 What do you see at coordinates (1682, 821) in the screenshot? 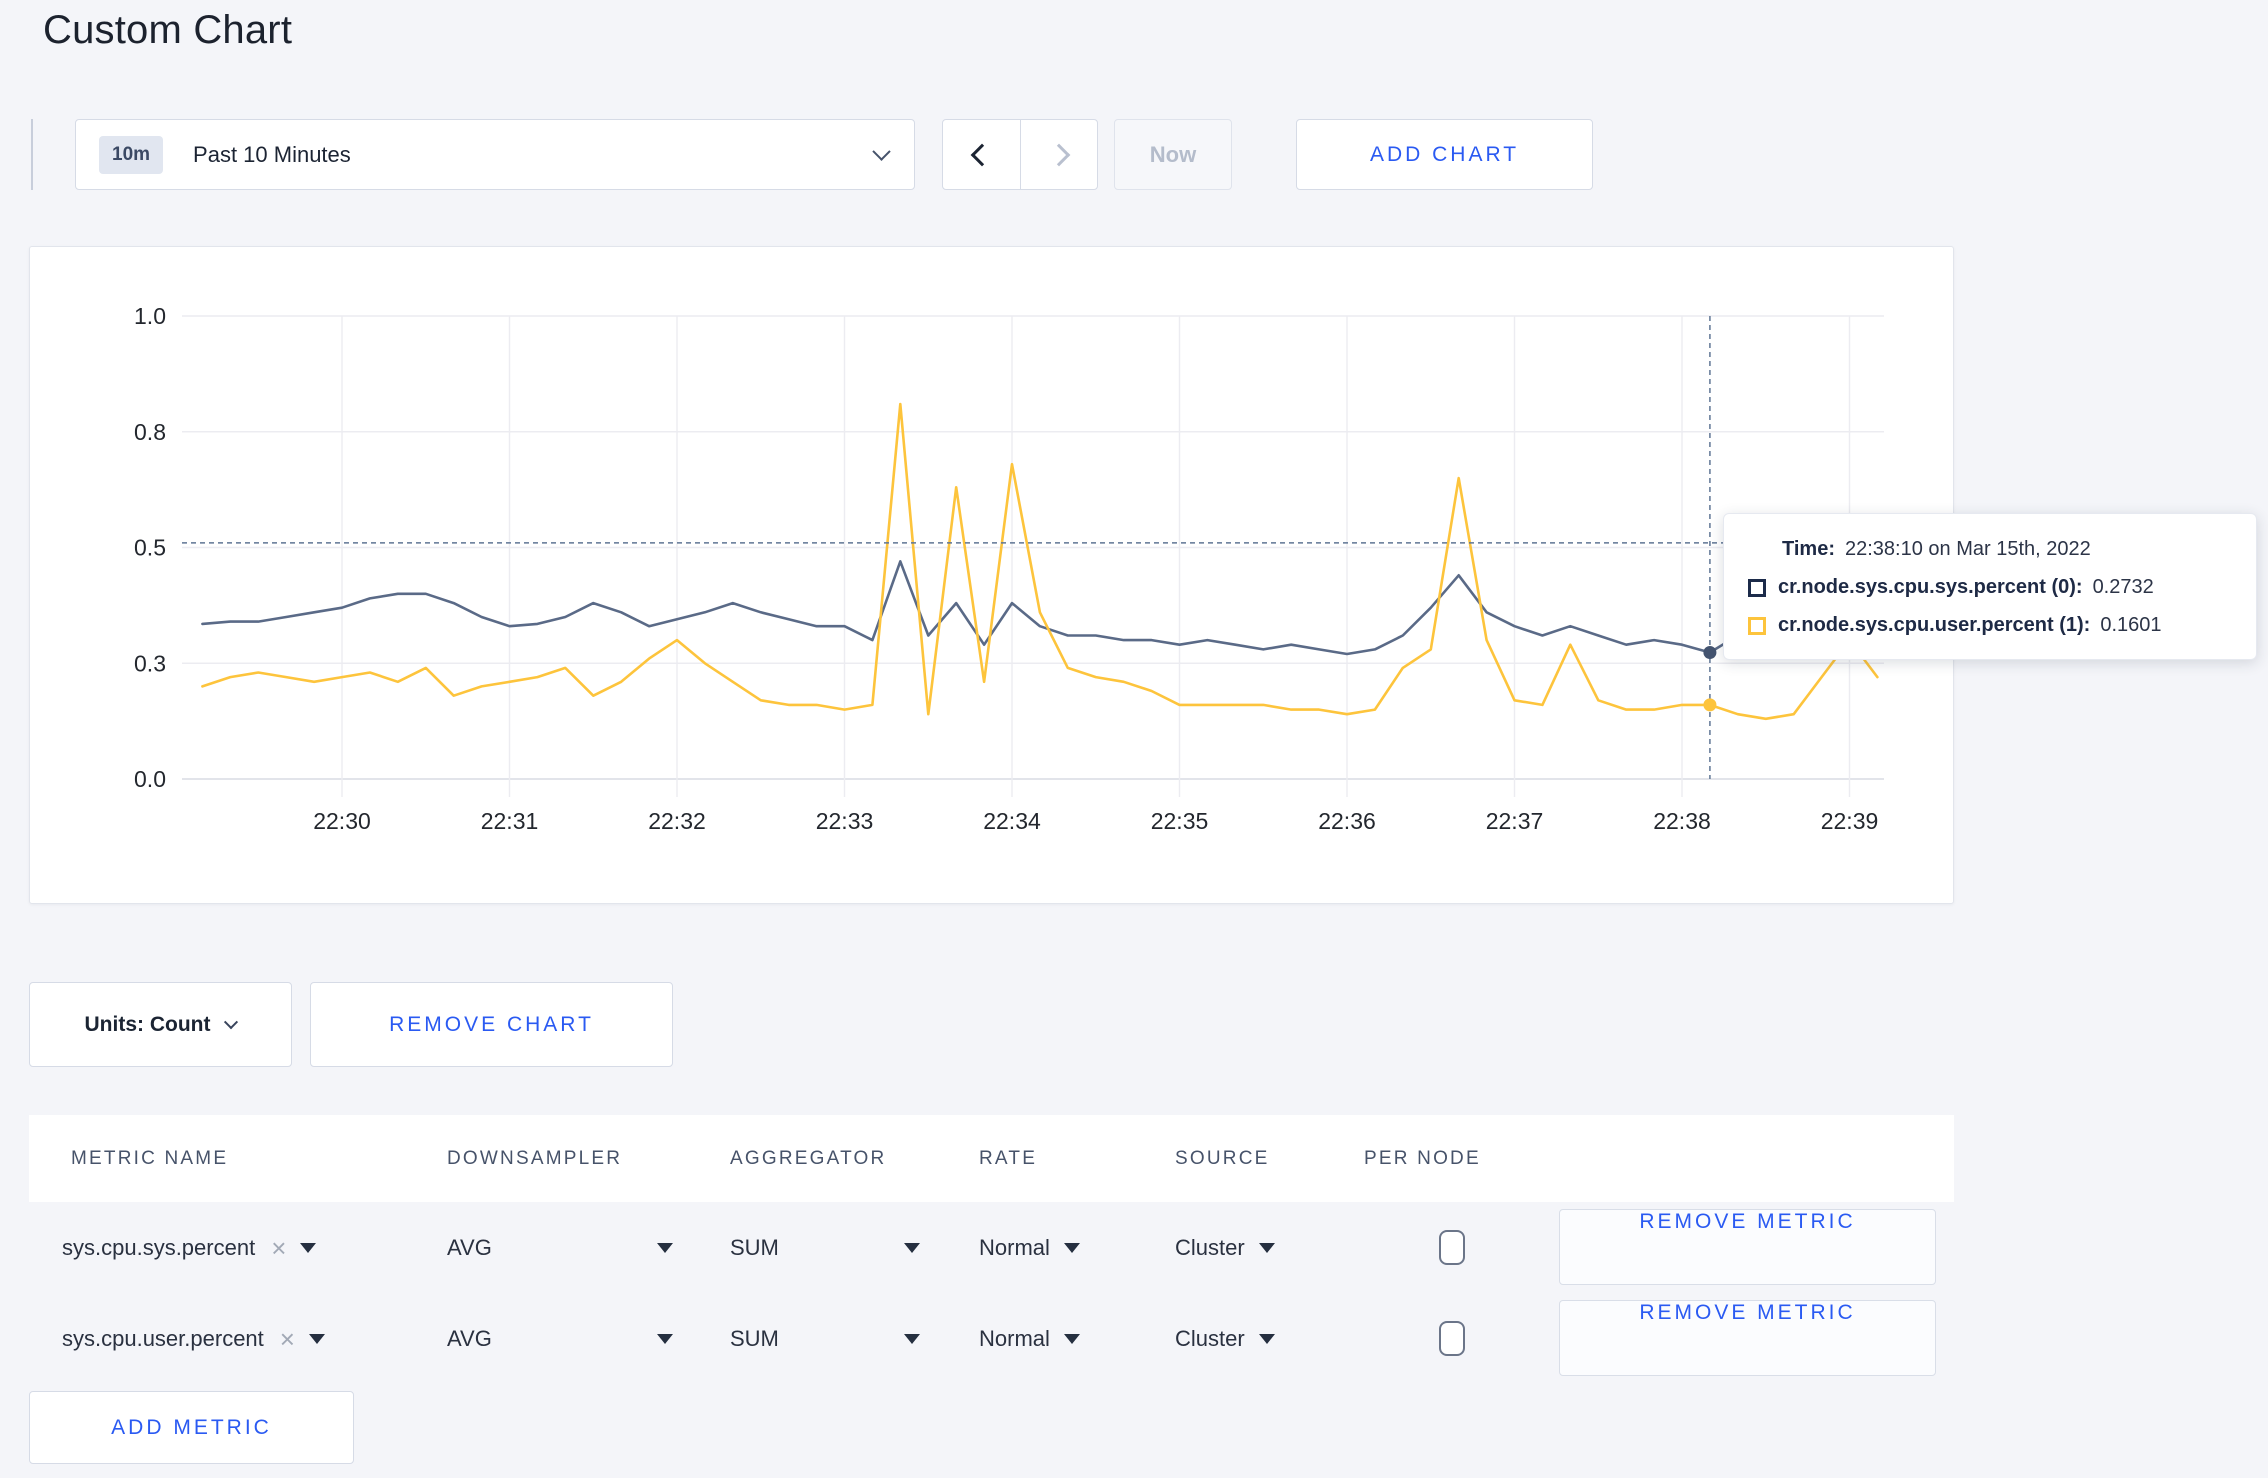
I see `svg-text: 22:38` at bounding box center [1682, 821].